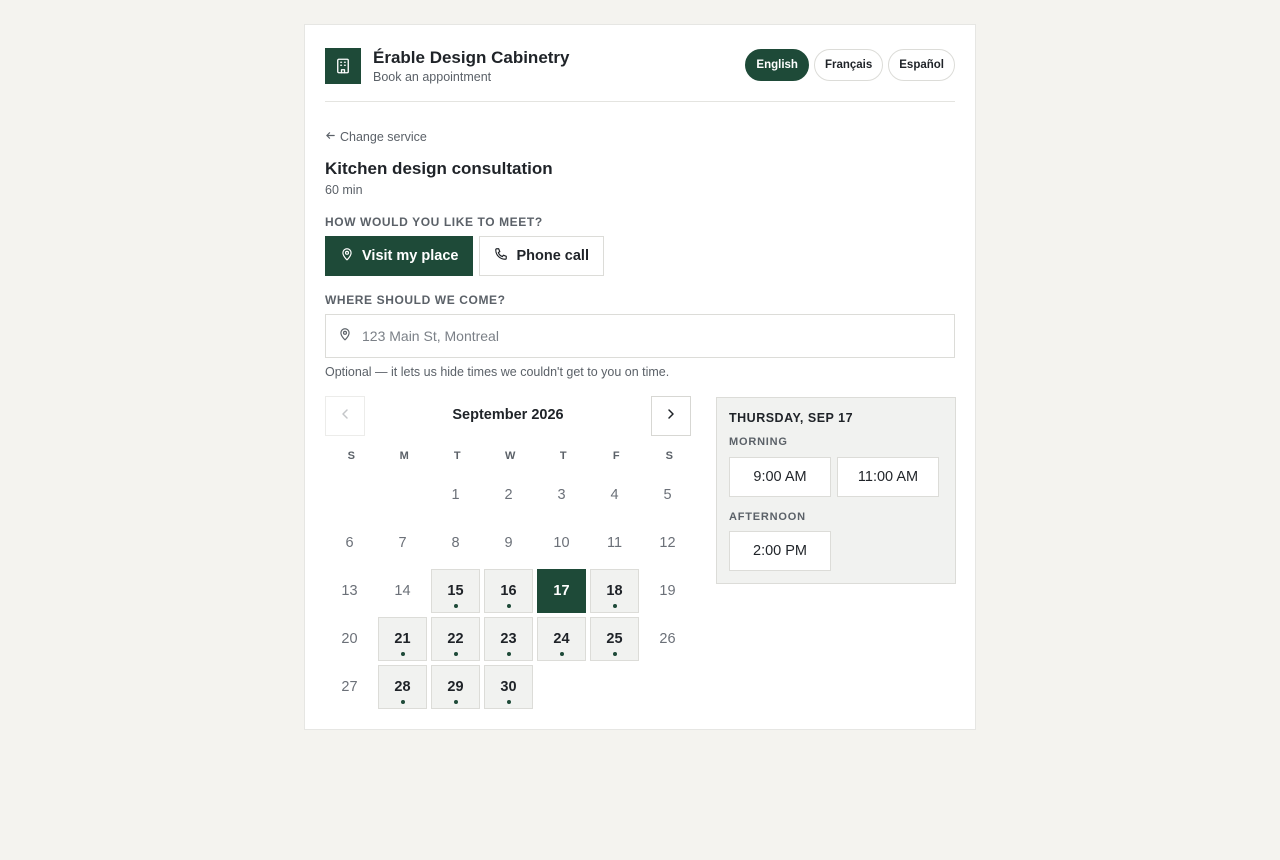 The height and width of the screenshot is (860, 1280). Describe the element at coordinates (404, 456) in the screenshot. I see `weekday-label: M` at that location.